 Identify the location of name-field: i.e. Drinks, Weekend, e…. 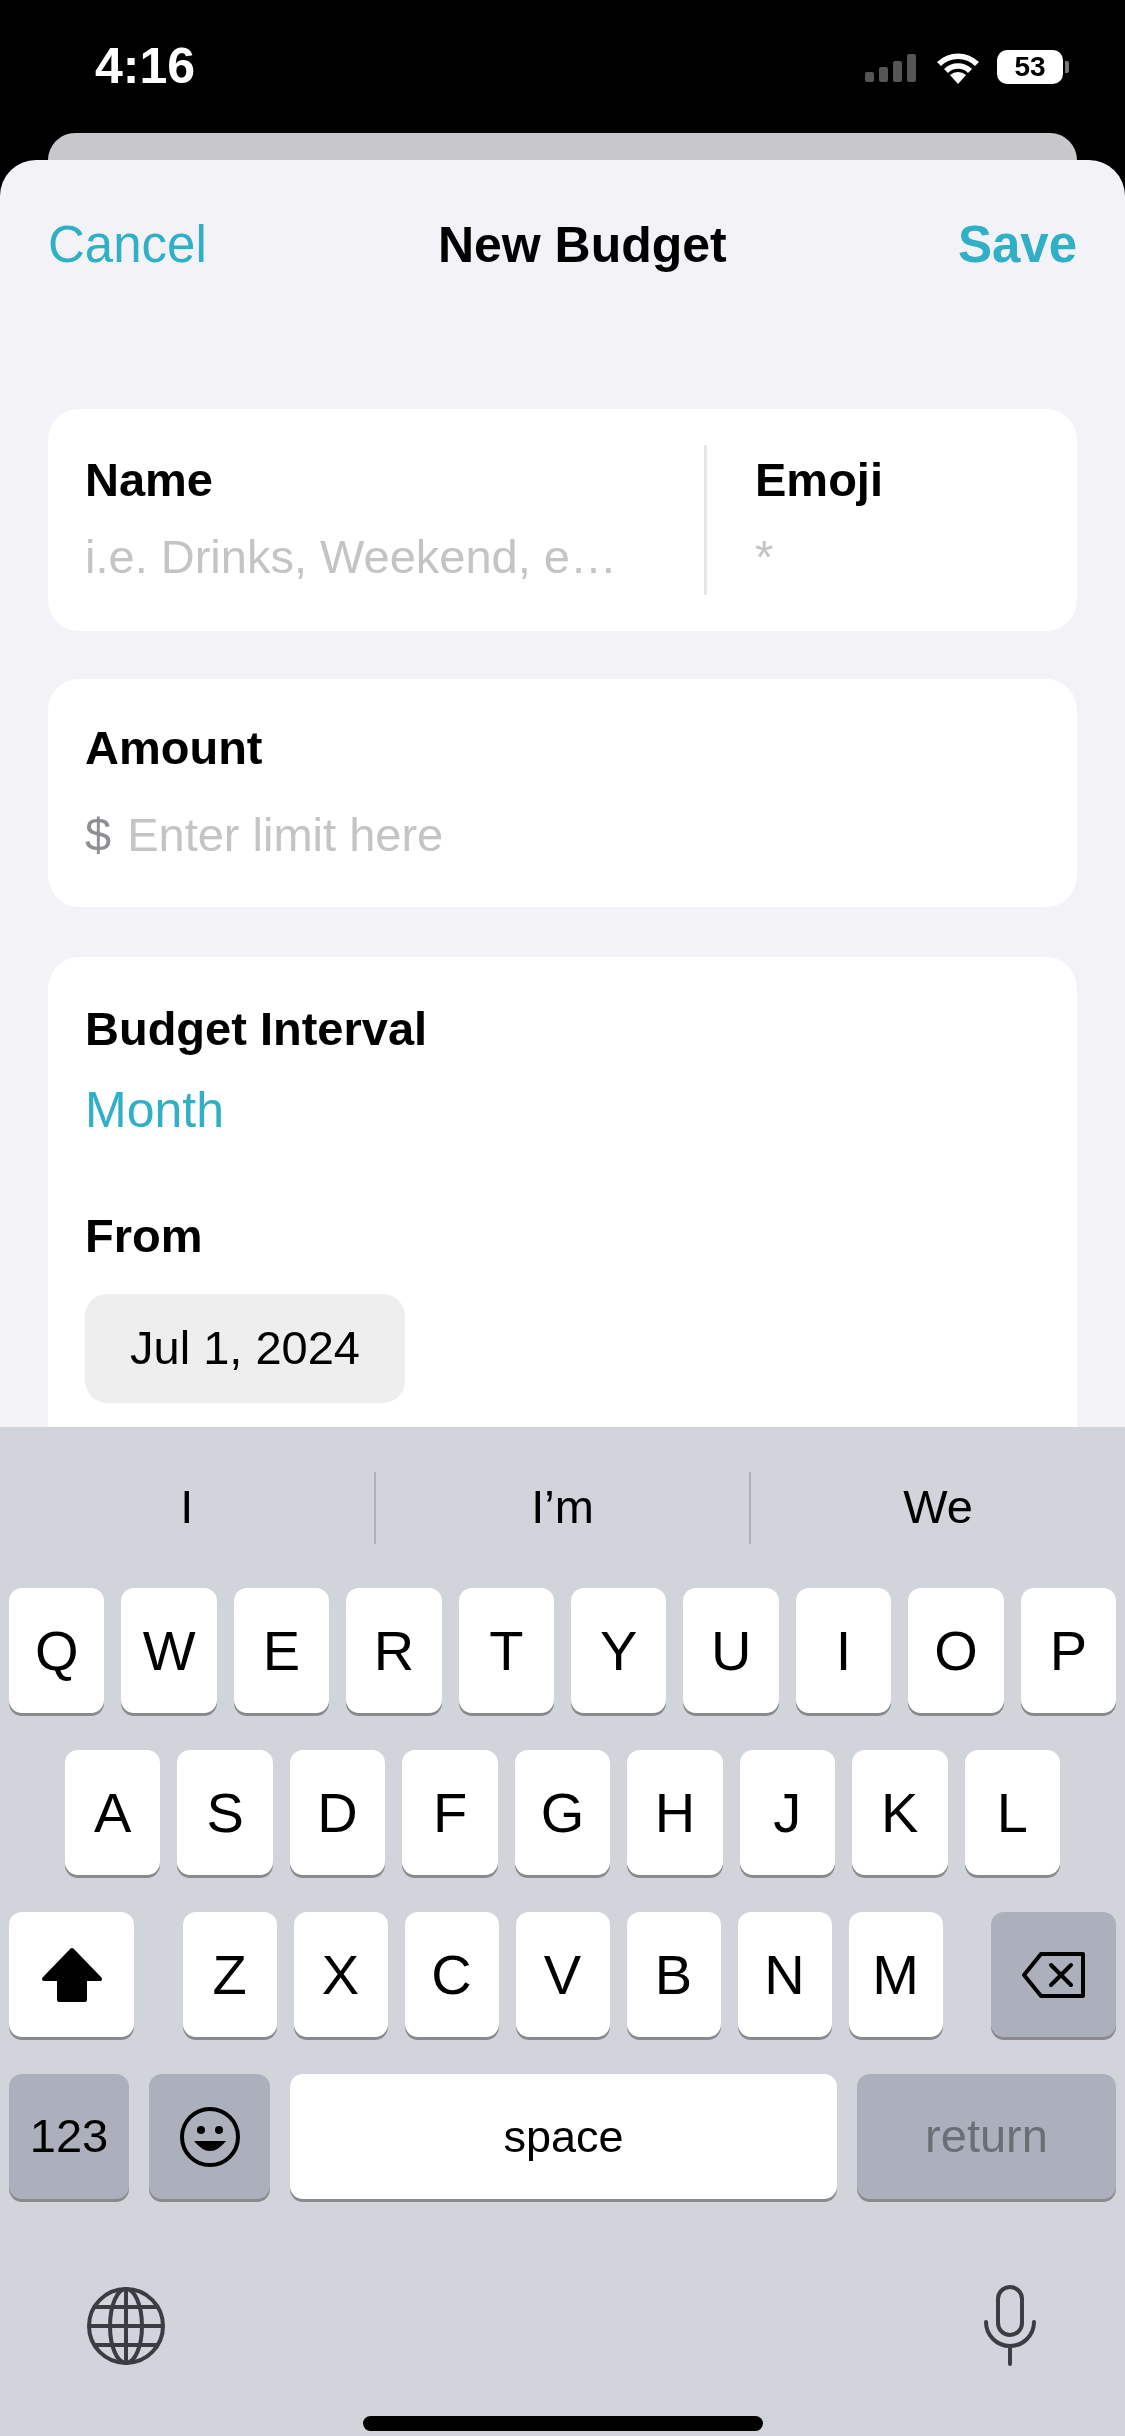
(365, 556).